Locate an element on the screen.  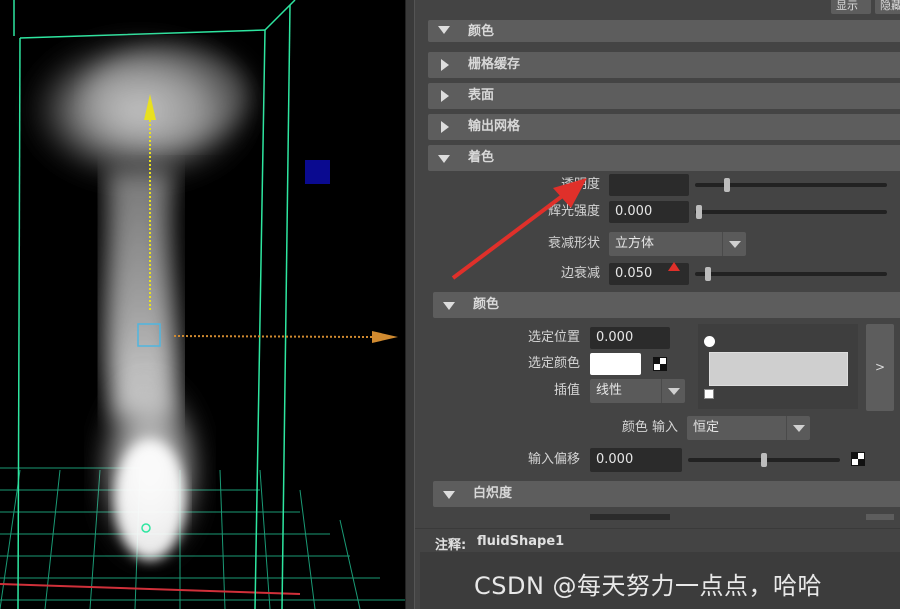
color-ramp-gradient is located at coordinates (778, 369).